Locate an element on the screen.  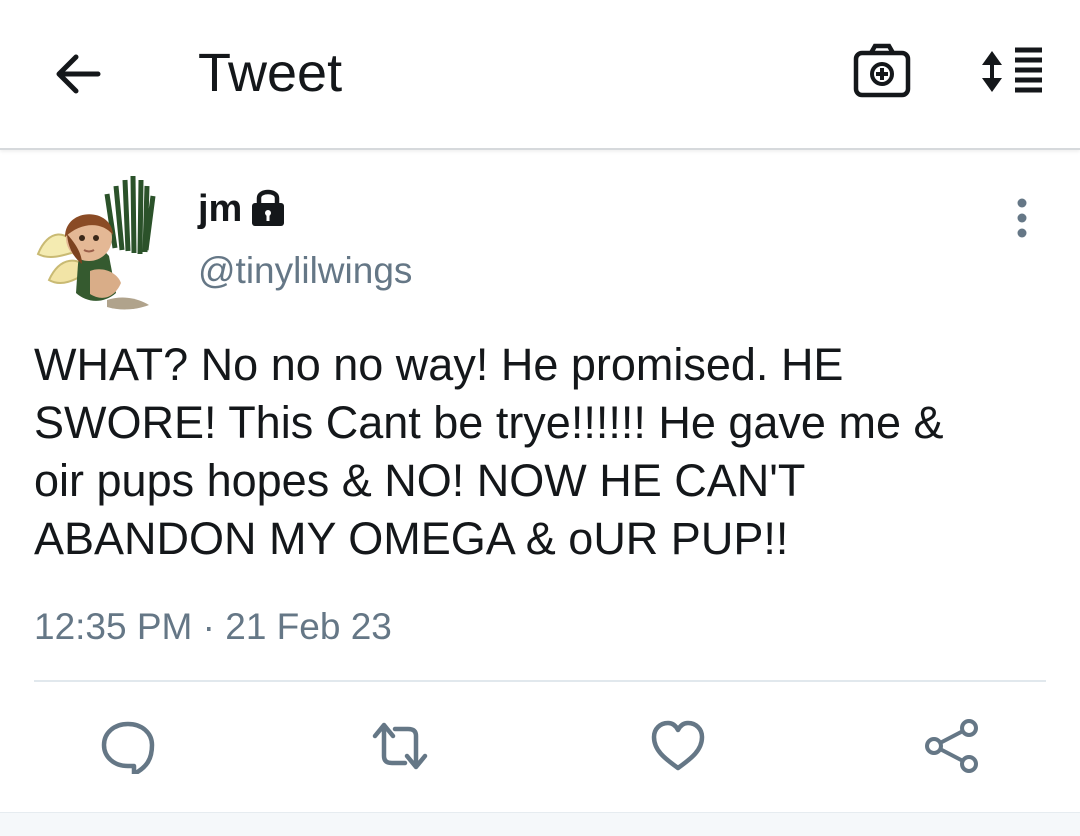
reply-icon is located at coordinates (128, 746).